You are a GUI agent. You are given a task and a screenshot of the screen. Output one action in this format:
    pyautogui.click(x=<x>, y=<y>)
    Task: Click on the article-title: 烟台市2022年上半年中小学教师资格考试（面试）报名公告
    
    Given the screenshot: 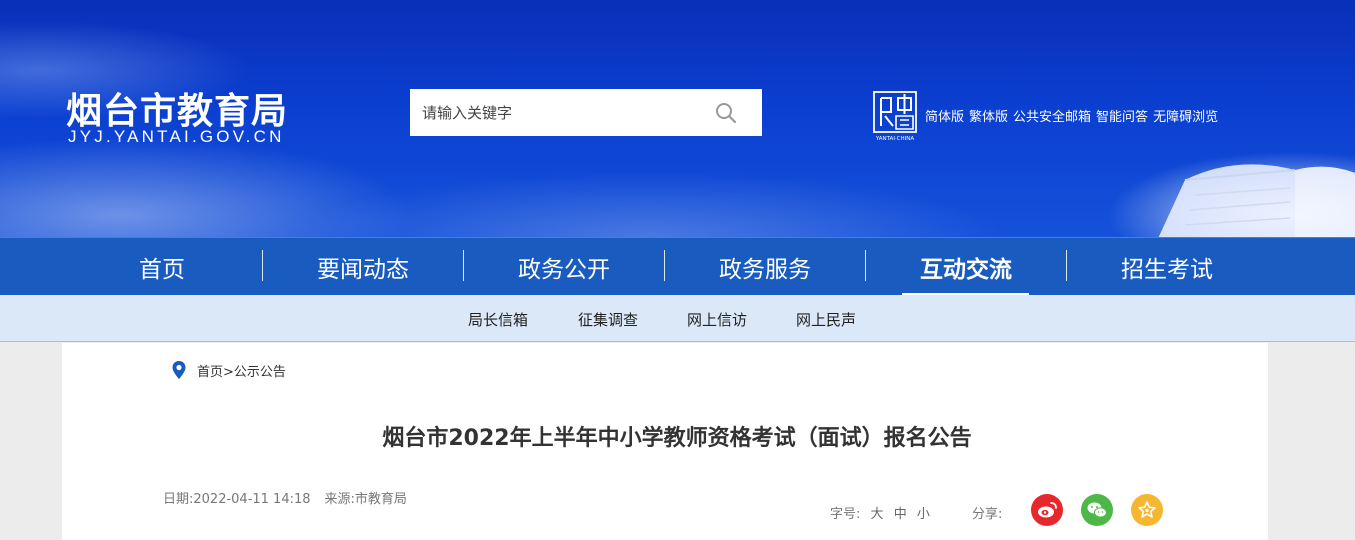 What is the action you would take?
    pyautogui.click(x=677, y=438)
    